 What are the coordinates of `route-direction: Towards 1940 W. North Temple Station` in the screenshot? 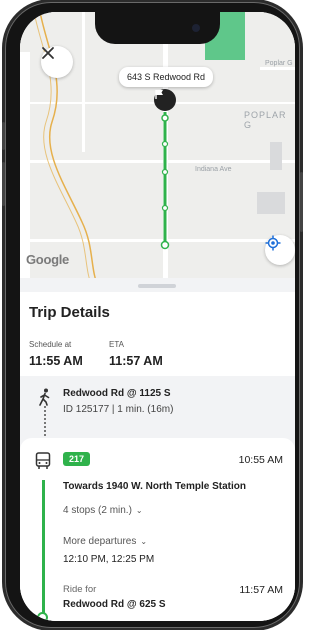 It's located at (154, 486).